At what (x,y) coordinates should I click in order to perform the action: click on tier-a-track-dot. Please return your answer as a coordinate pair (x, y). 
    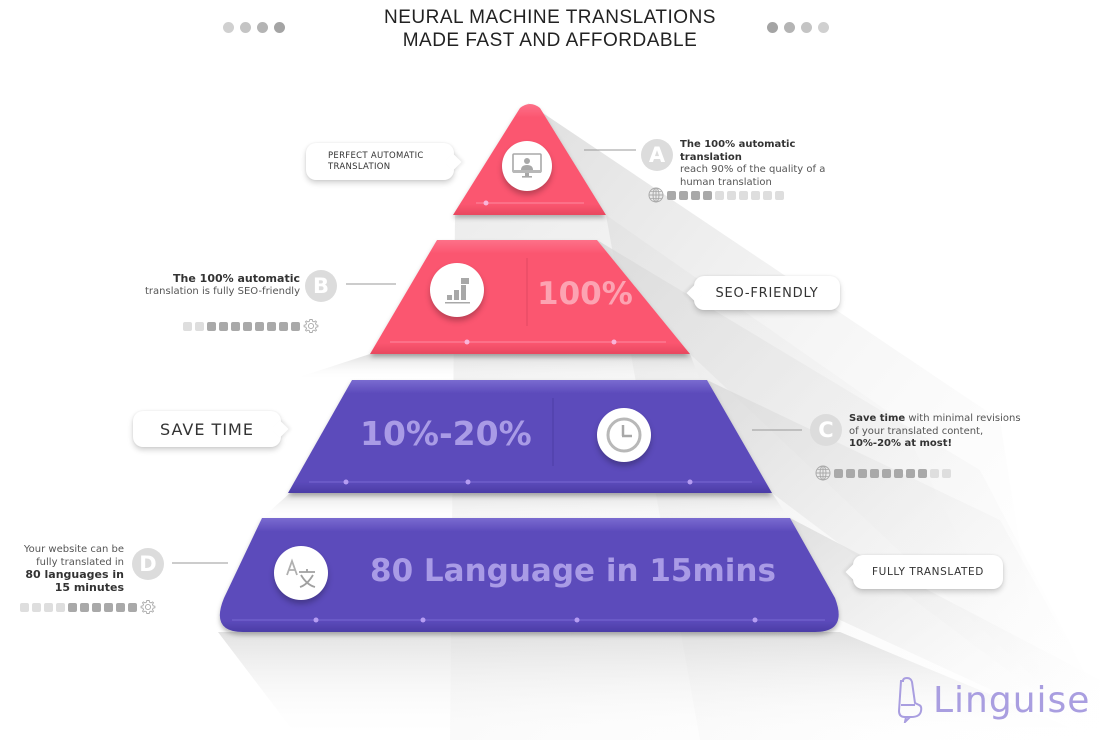
    Looking at the image, I should click on (486, 203).